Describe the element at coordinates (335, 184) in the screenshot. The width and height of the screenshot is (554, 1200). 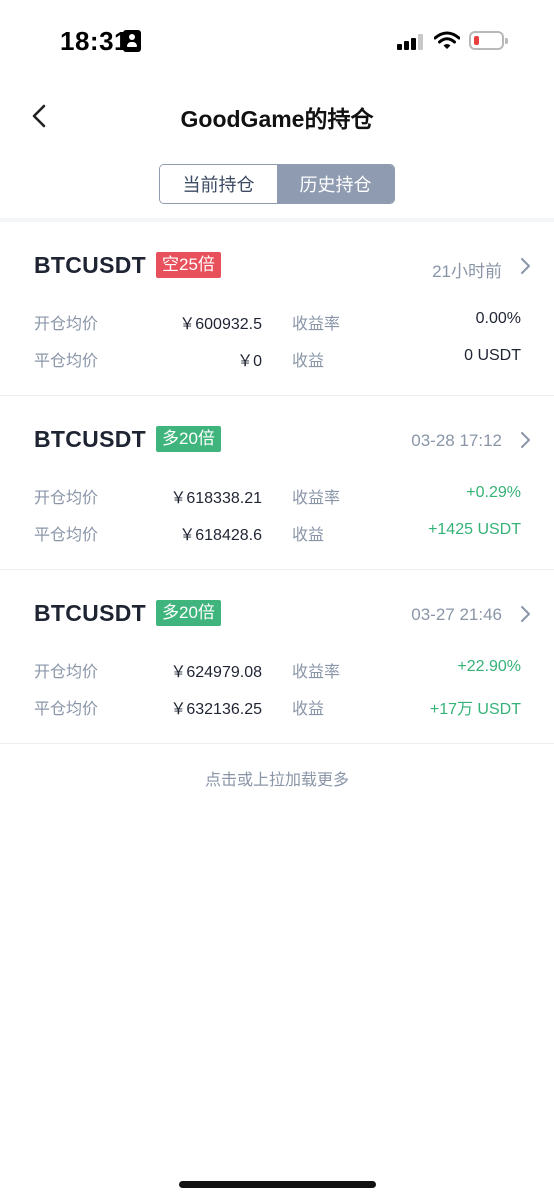
I see `tab-history-positions: 历史持仓` at that location.